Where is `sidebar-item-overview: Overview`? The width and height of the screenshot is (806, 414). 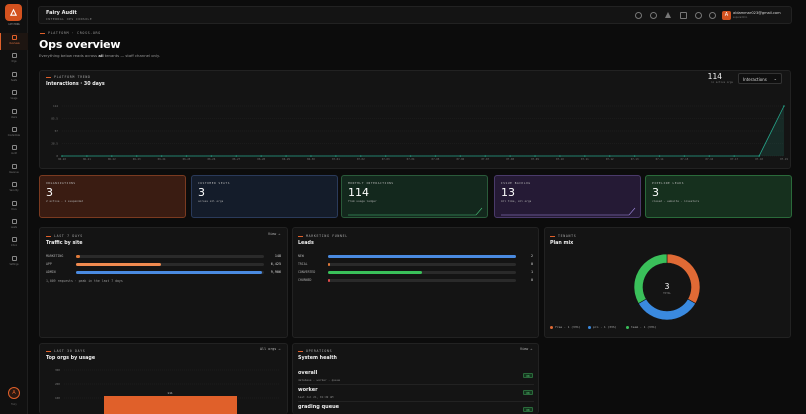
sidebar-item-overview: Overview is located at coordinates (14, 41).